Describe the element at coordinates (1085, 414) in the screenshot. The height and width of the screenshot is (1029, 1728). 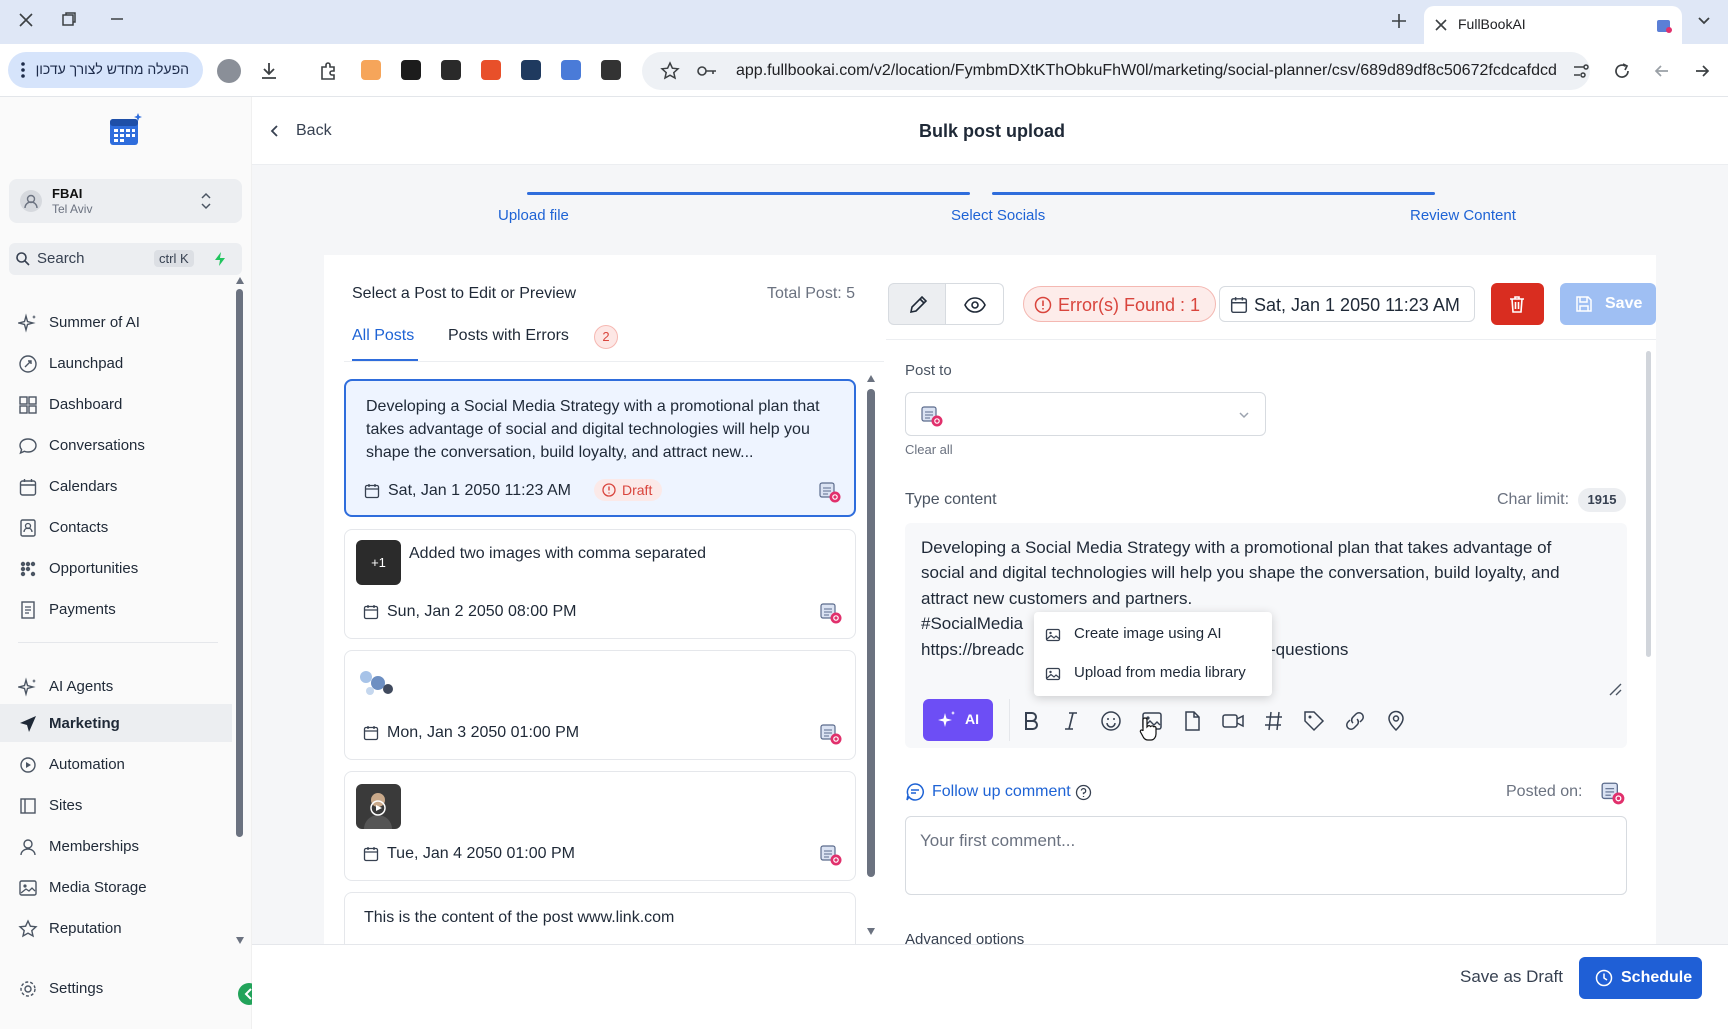
I see `social-accounts-select` at that location.